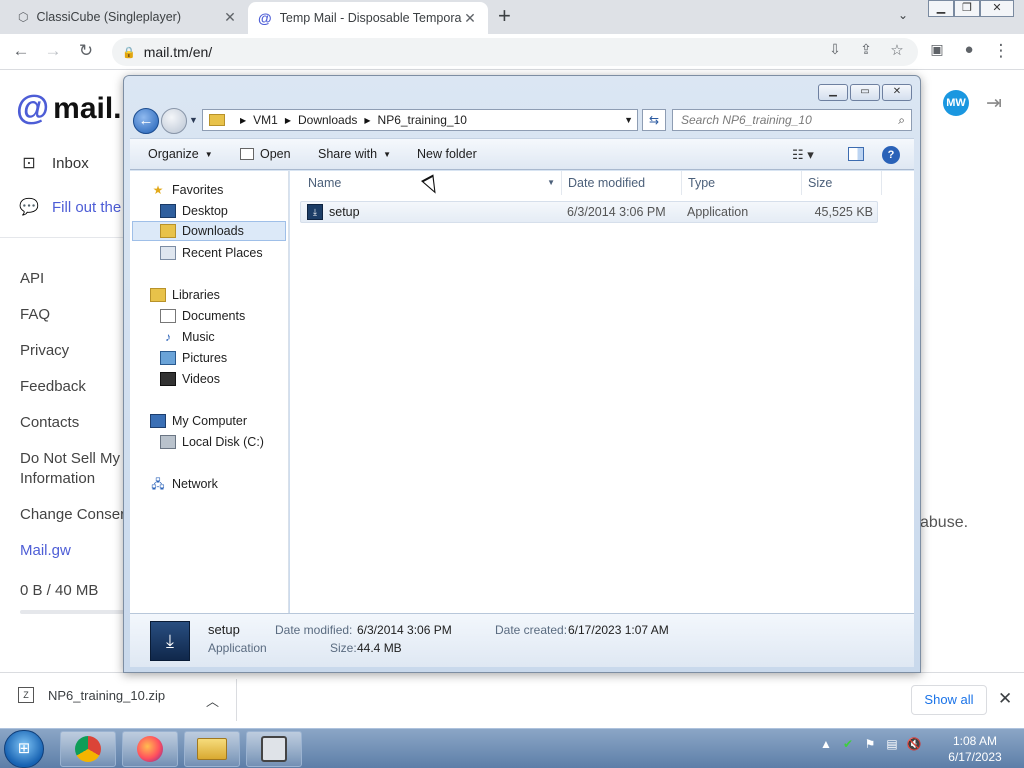 This screenshot has width=1024, height=768. I want to click on help-icon: ?, so click(891, 155).